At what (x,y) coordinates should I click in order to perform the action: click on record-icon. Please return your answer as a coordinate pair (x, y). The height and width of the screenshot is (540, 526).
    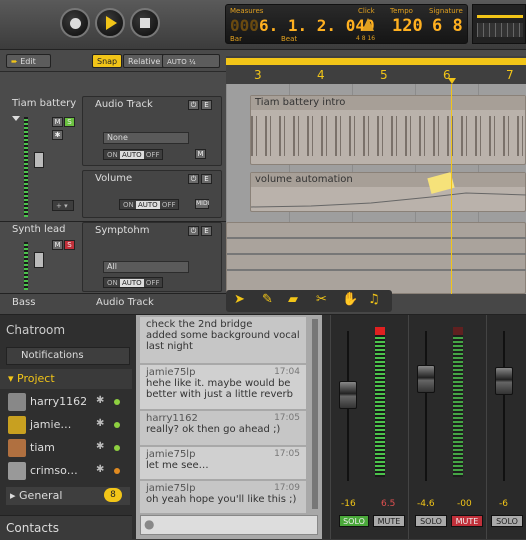
    Looking at the image, I should click on (75, 23).